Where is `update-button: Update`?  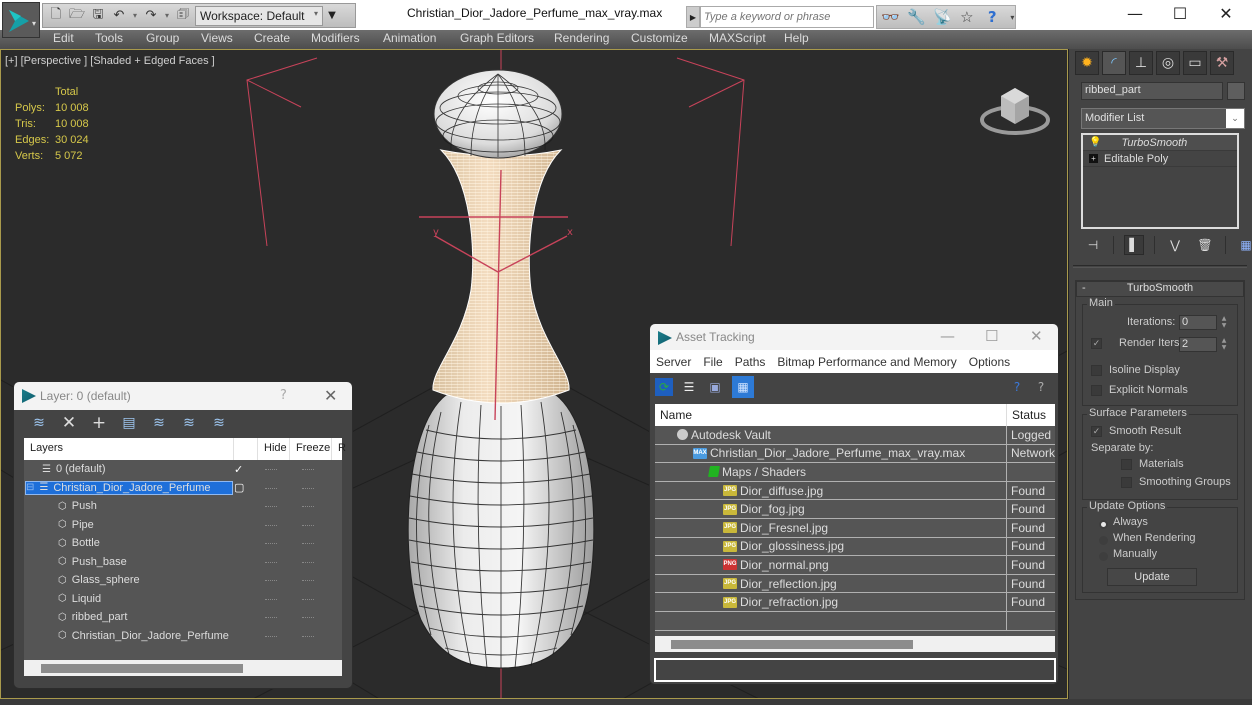
update-button: Update is located at coordinates (1152, 577).